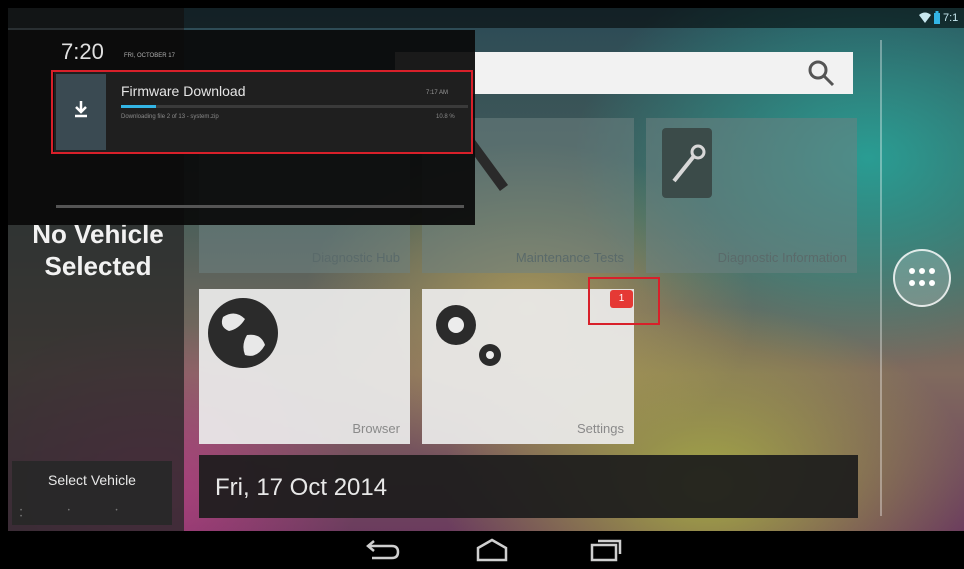 The image size is (964, 569). I want to click on battery-icon, so click(937, 17).